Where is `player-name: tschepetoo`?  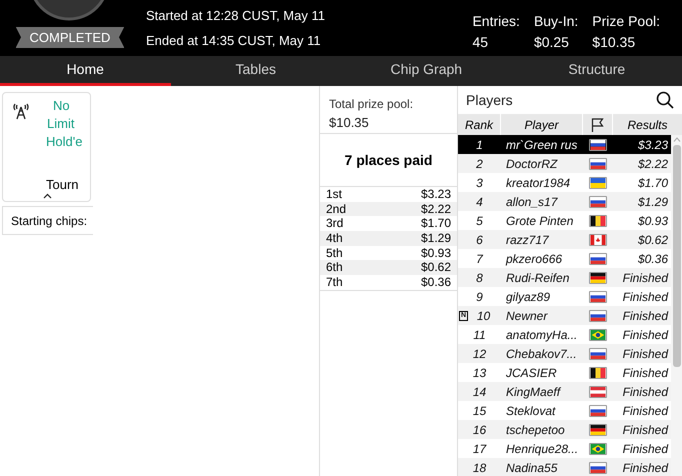
player-name: tschepetoo is located at coordinates (535, 430).